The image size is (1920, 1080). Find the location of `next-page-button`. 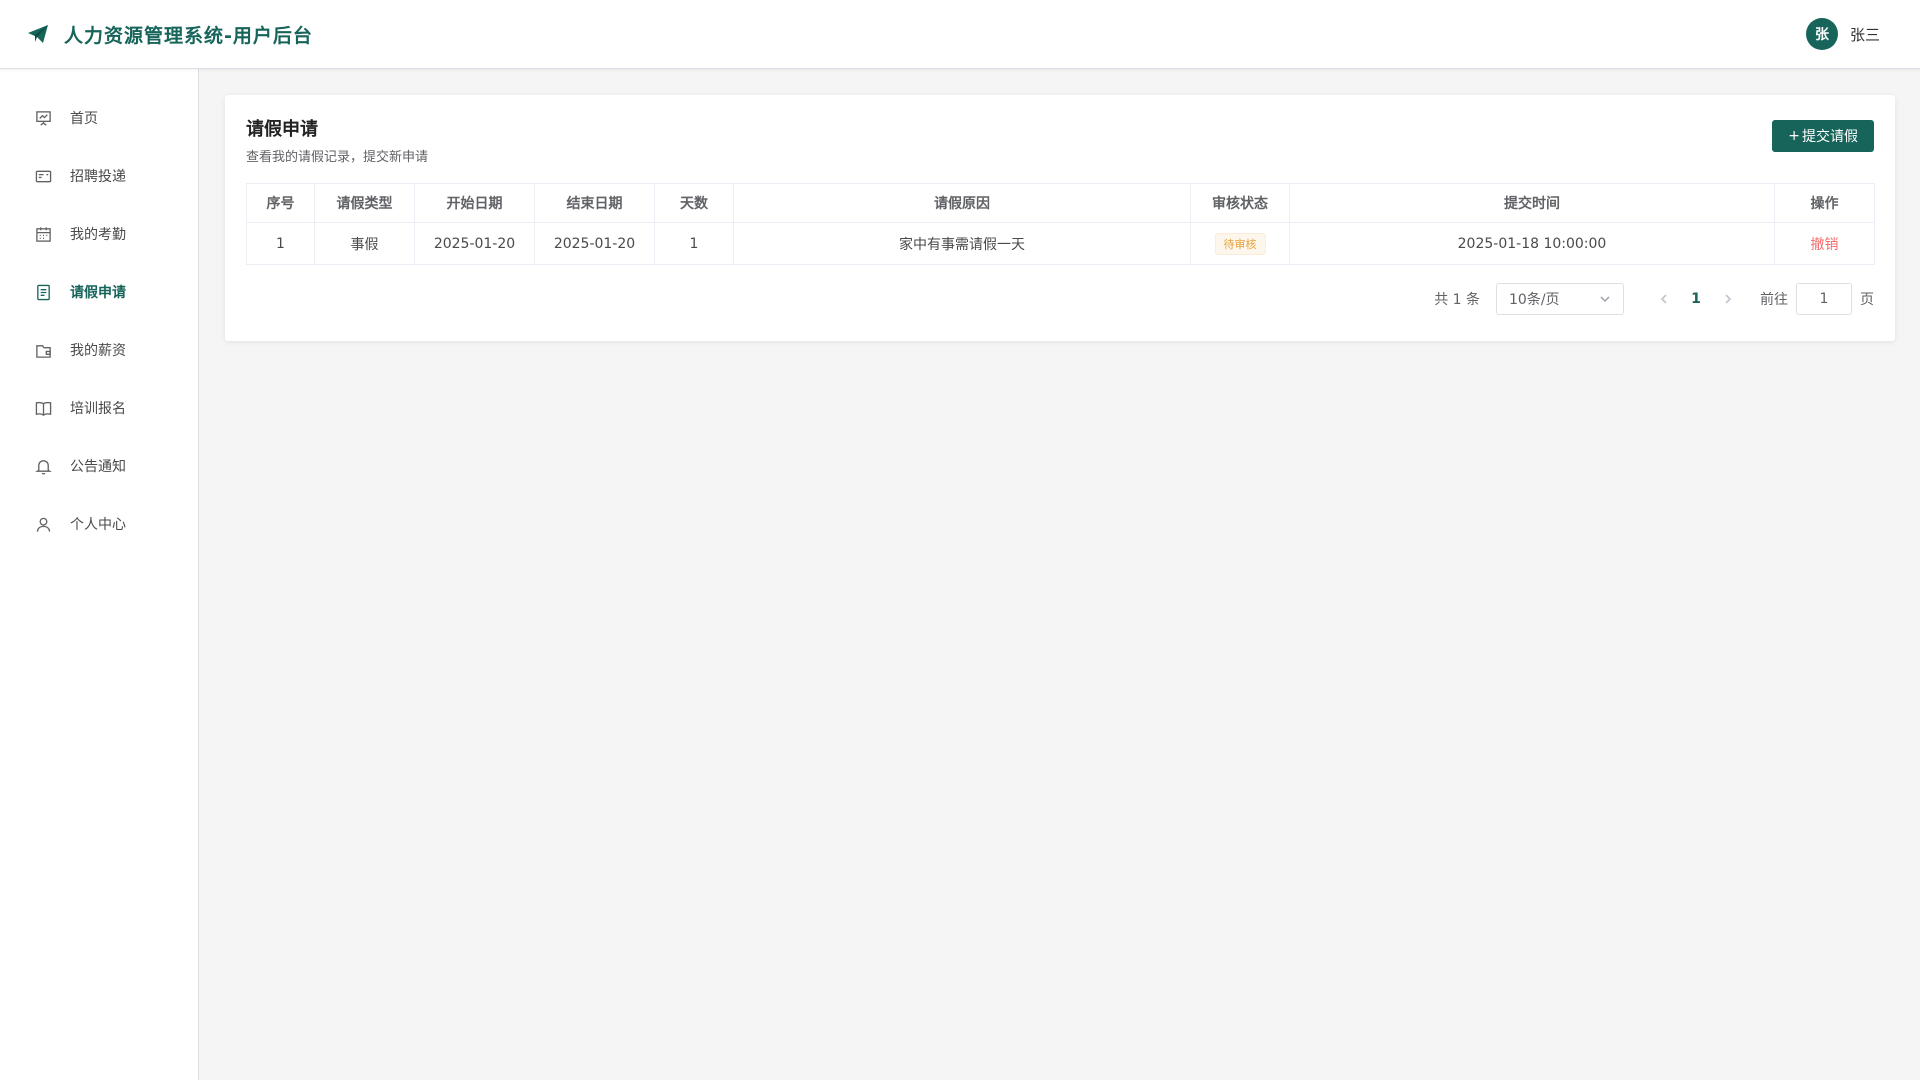

next-page-button is located at coordinates (1728, 299).